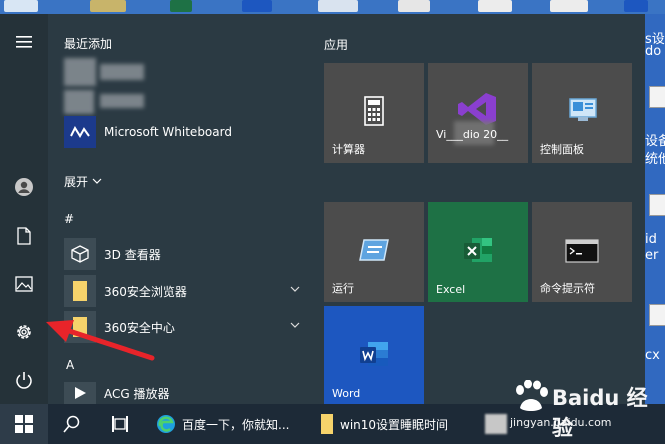 This screenshot has width=665, height=444. I want to click on menu-icon, so click(24, 42).